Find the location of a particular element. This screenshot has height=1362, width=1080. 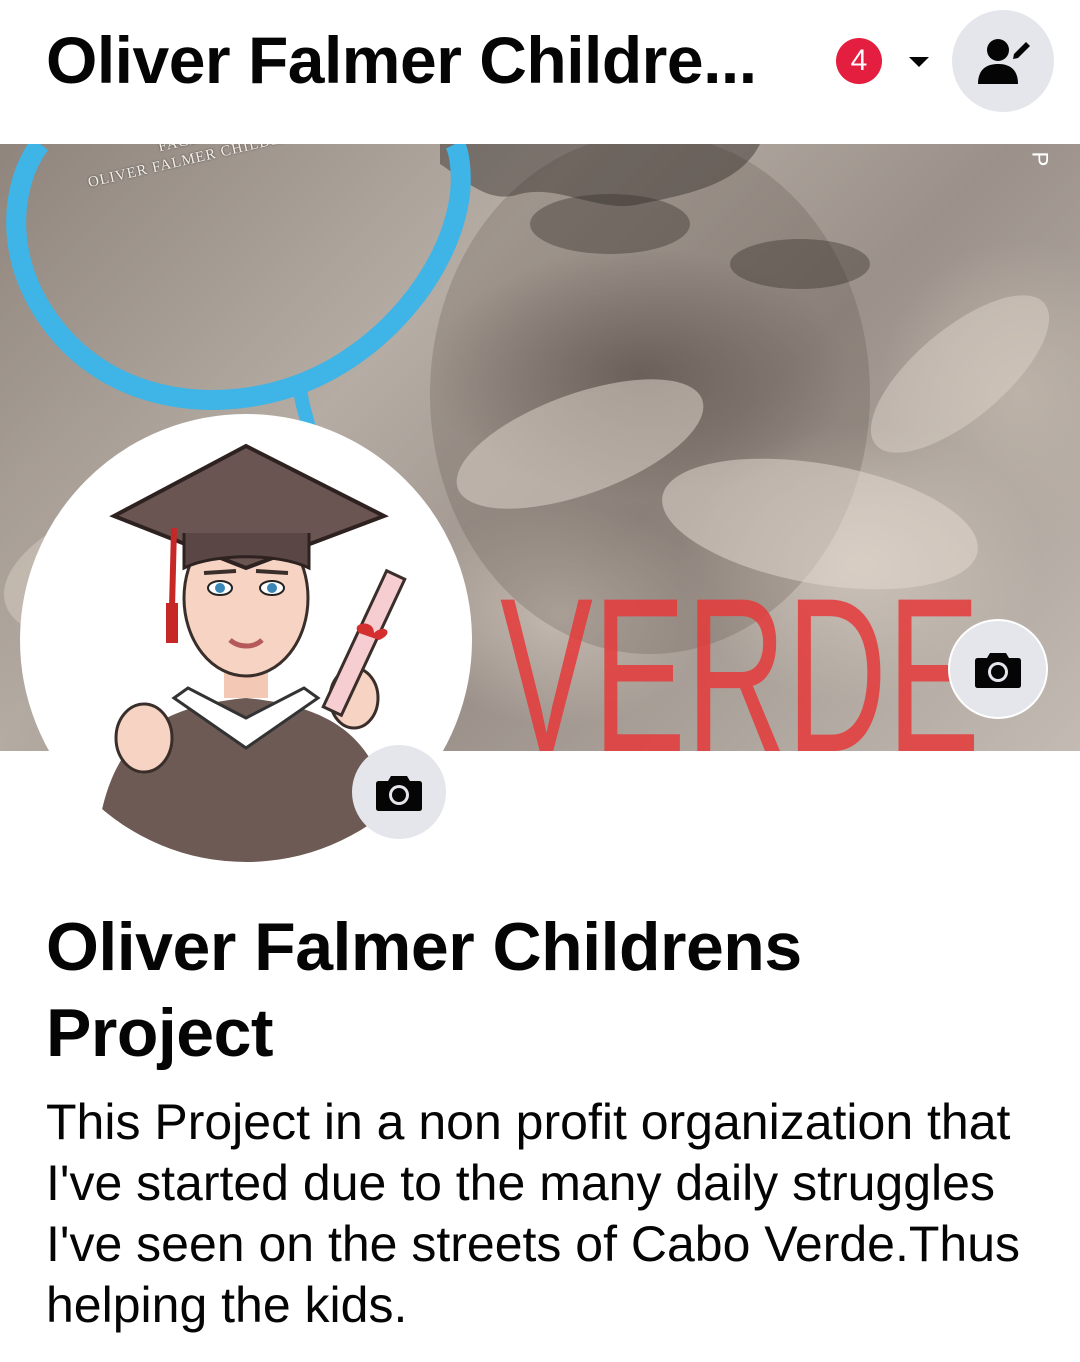

person-edit-icon is located at coordinates (1004, 61).